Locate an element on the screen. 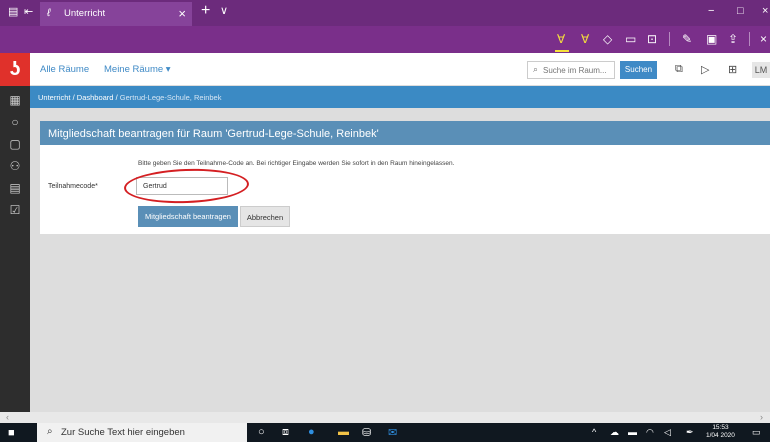 This screenshot has width=770, height=442. wifi-icon: ◠ is located at coordinates (650, 432).